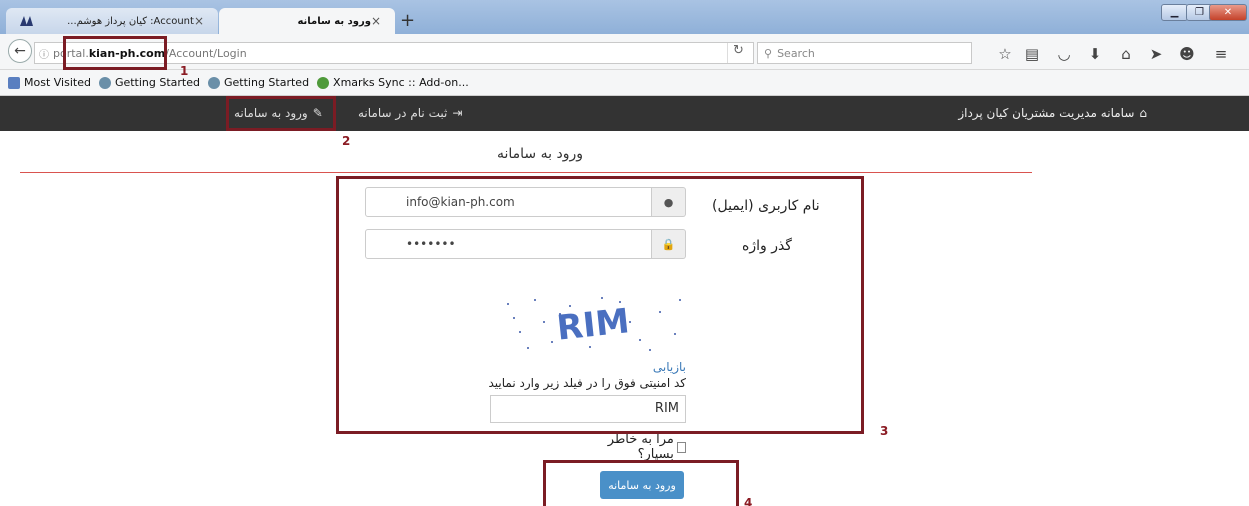 The image size is (1249, 506). I want to click on menu-icon: ≡, so click(1221, 54).